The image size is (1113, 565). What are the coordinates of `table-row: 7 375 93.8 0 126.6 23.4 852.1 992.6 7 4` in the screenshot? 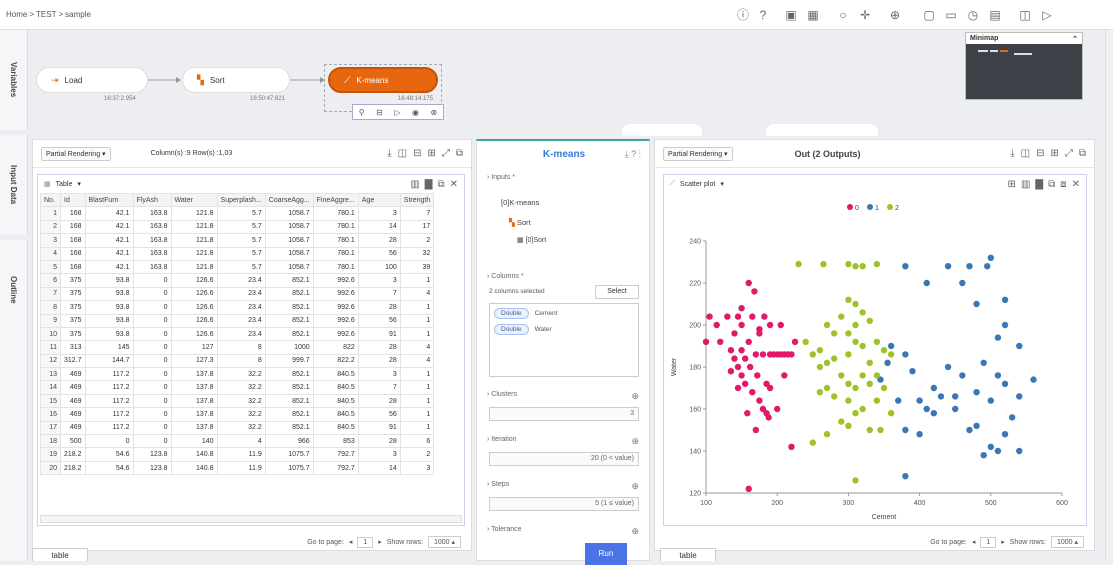 It's located at (237, 294).